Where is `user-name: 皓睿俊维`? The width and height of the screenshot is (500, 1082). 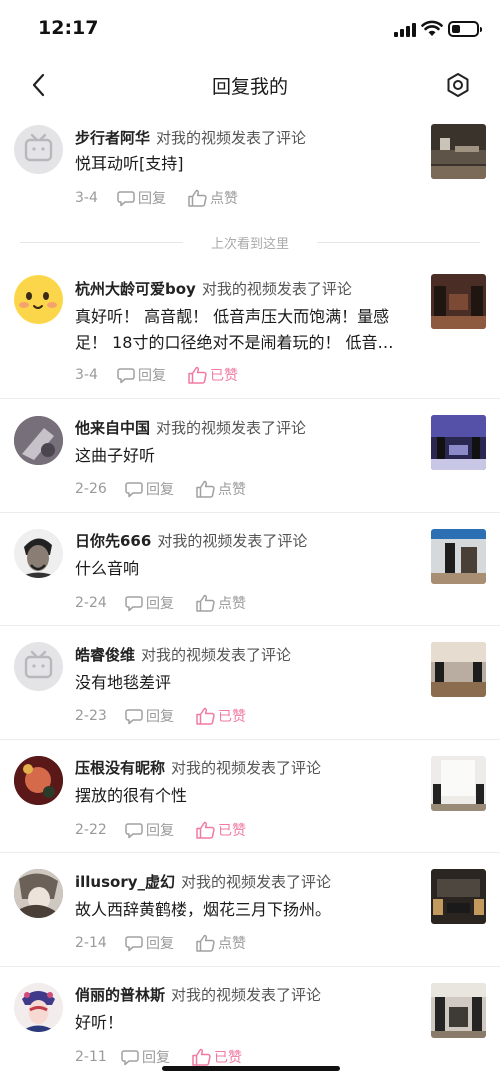 user-name: 皓睿俊维 is located at coordinates (105, 655).